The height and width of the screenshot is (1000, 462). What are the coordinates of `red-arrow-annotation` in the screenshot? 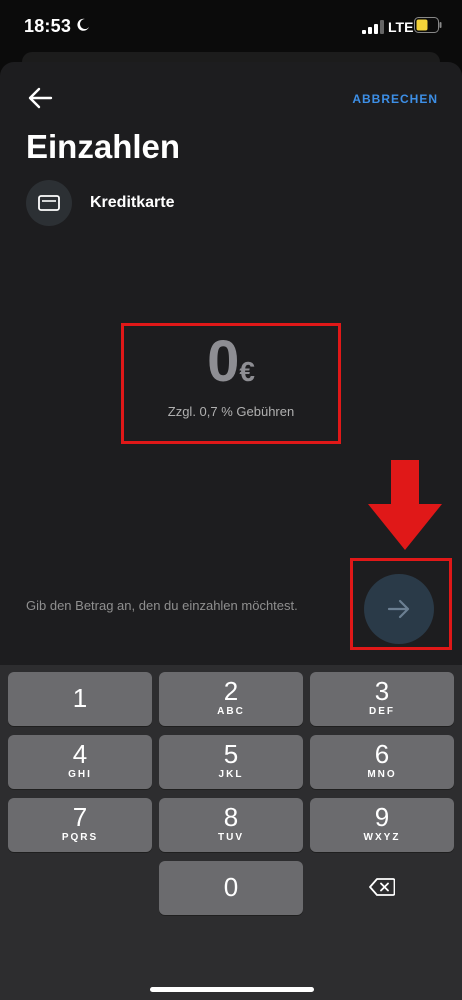 It's located at (405, 505).